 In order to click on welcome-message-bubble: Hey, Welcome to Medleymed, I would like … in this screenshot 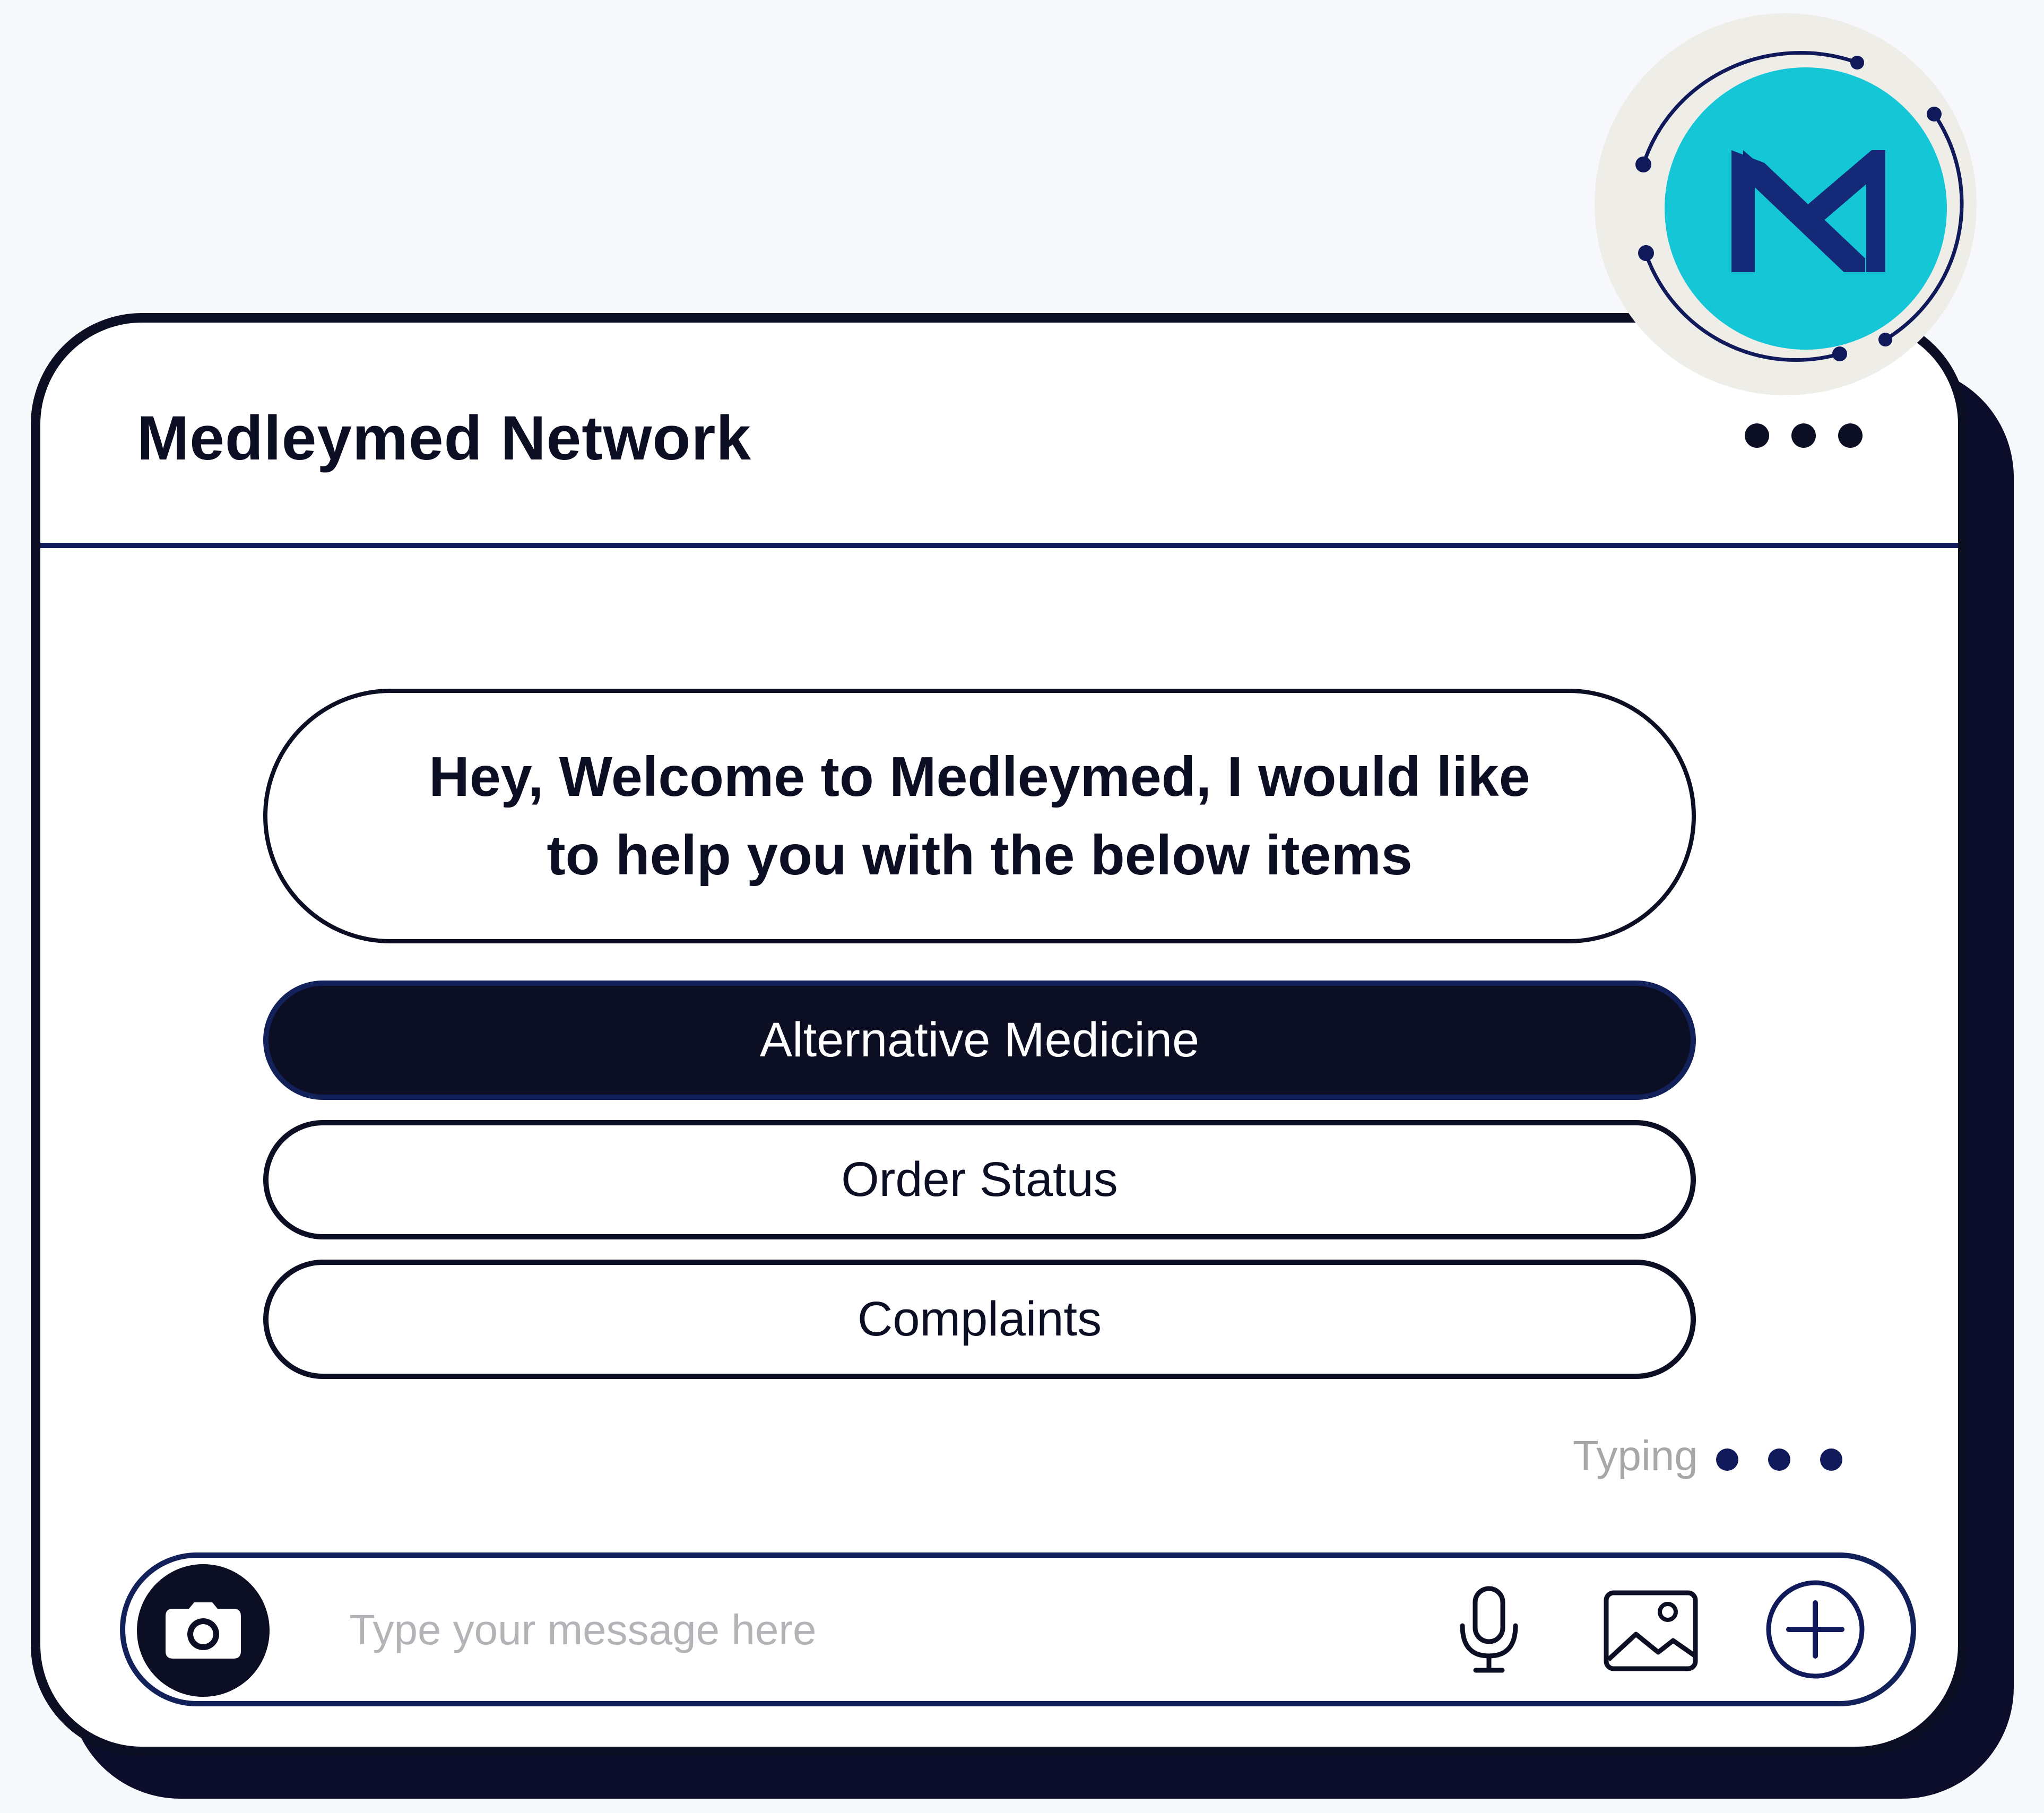, I will do `click(979, 816)`.